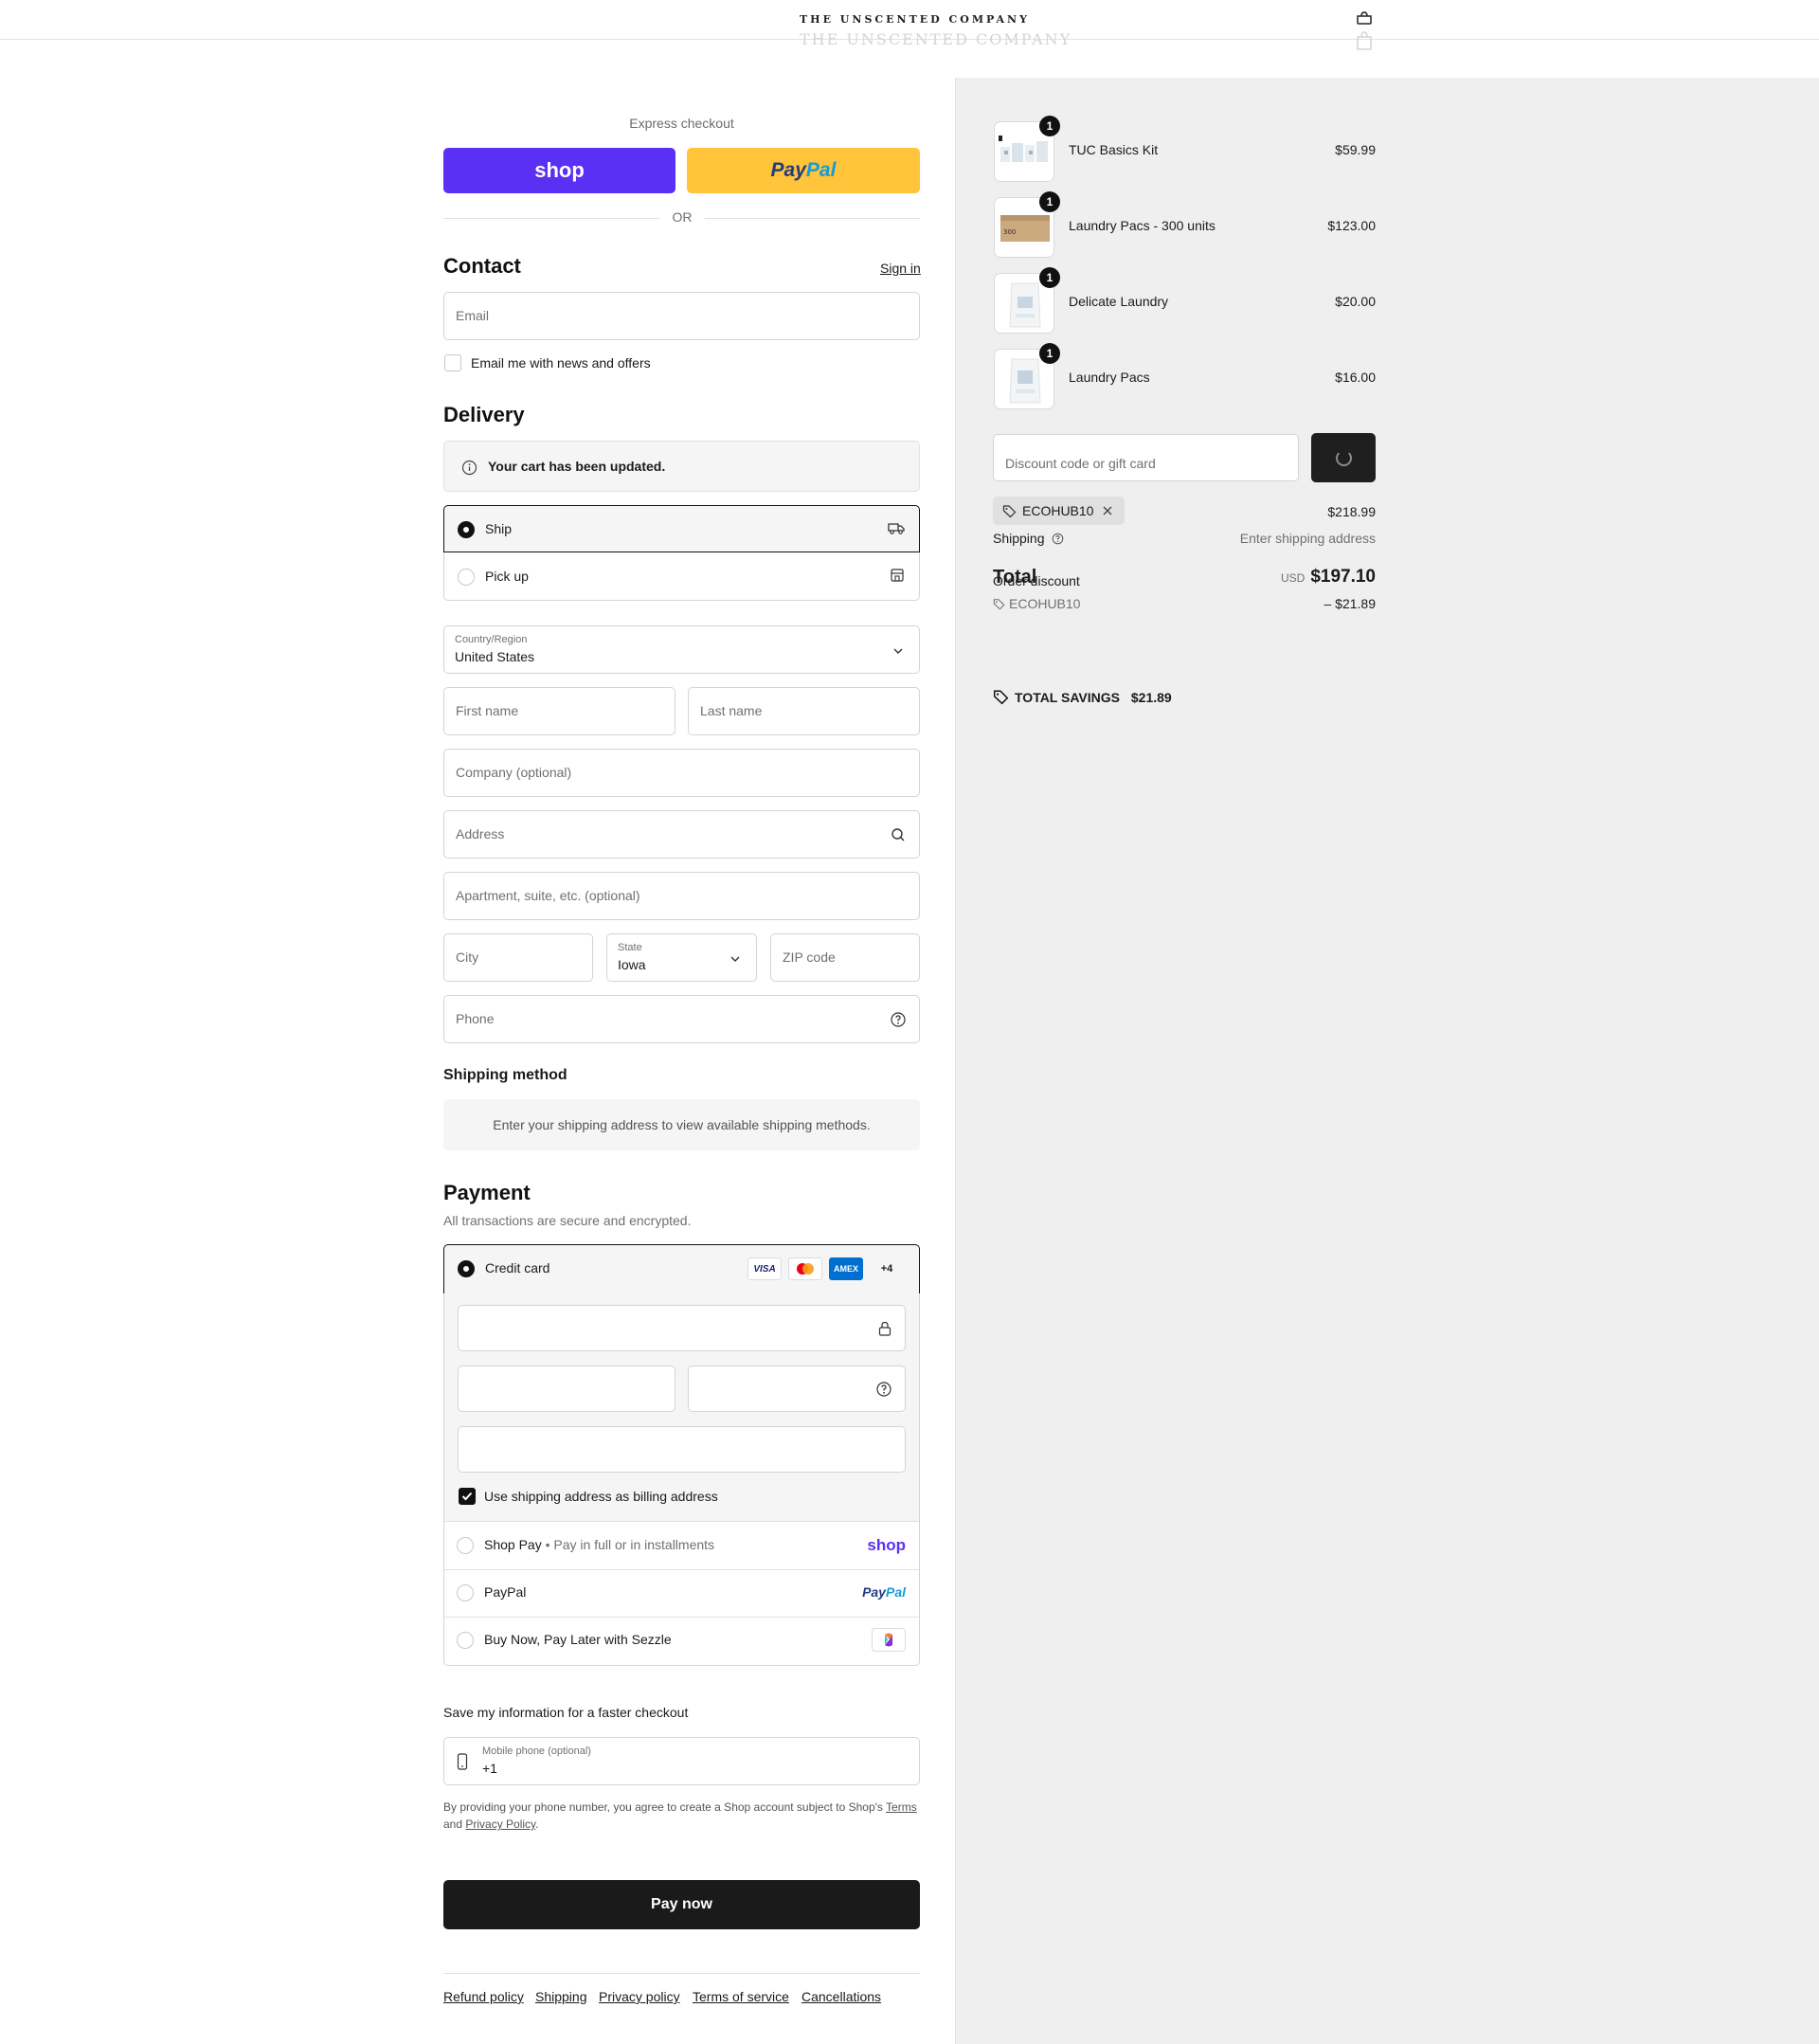 The image size is (1819, 2044). What do you see at coordinates (639, 1996) in the screenshot?
I see `footer-link-privacy: Privacy policy` at bounding box center [639, 1996].